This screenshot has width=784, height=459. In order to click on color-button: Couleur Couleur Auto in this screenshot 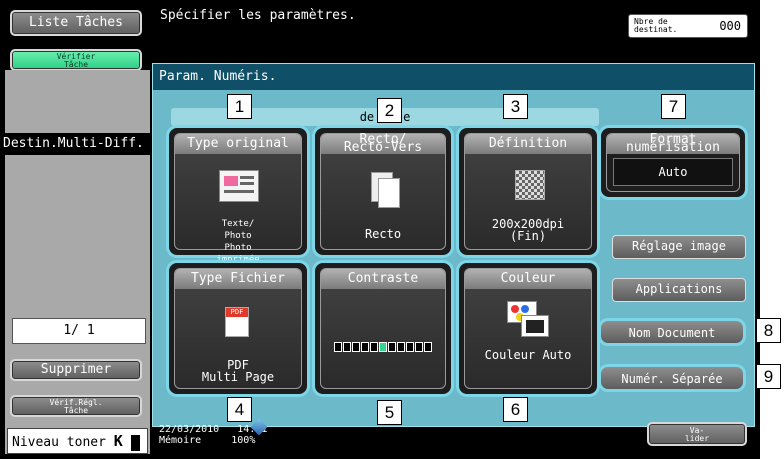, I will do `click(528, 328)`.